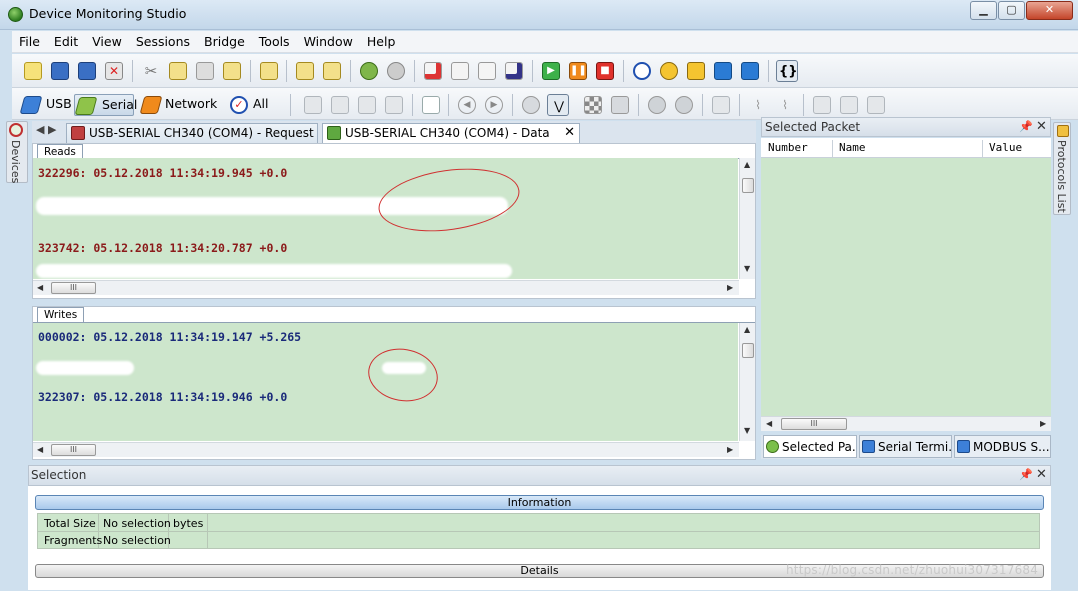 This screenshot has height=591, width=1078. Describe the element at coordinates (46, 129) in the screenshot. I see `tab-scroll-arrows: ◀ ▶` at that location.